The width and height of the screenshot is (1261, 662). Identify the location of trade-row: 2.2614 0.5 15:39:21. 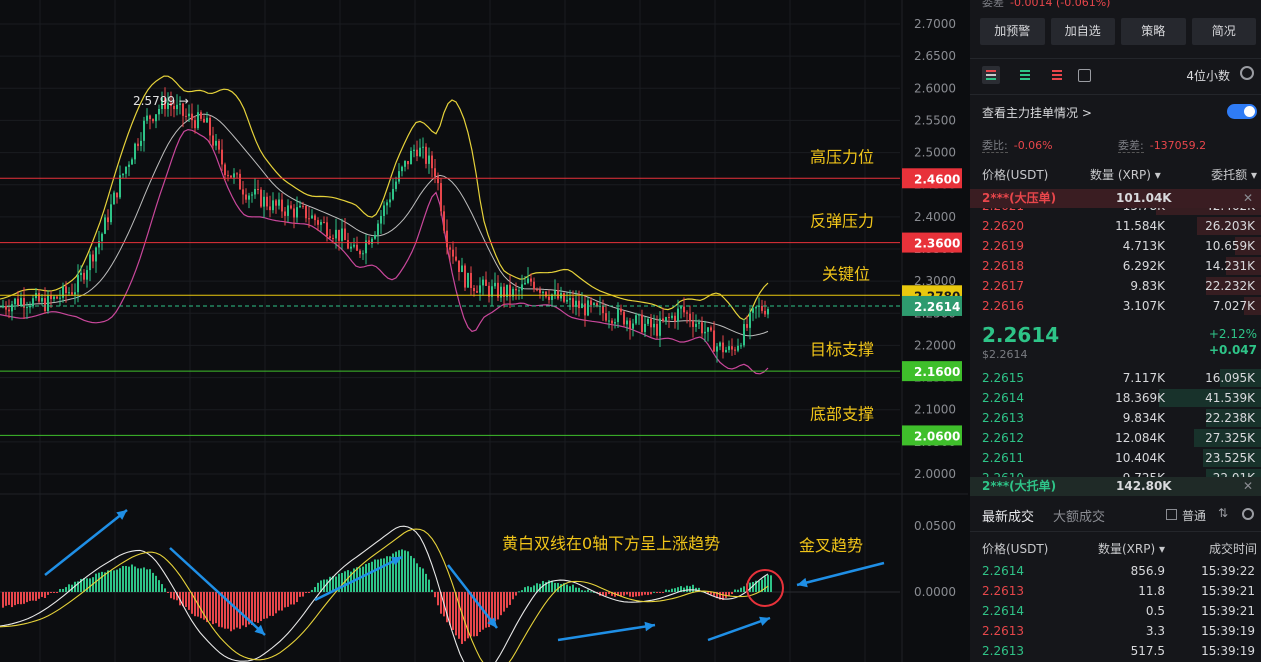
(1115, 611).